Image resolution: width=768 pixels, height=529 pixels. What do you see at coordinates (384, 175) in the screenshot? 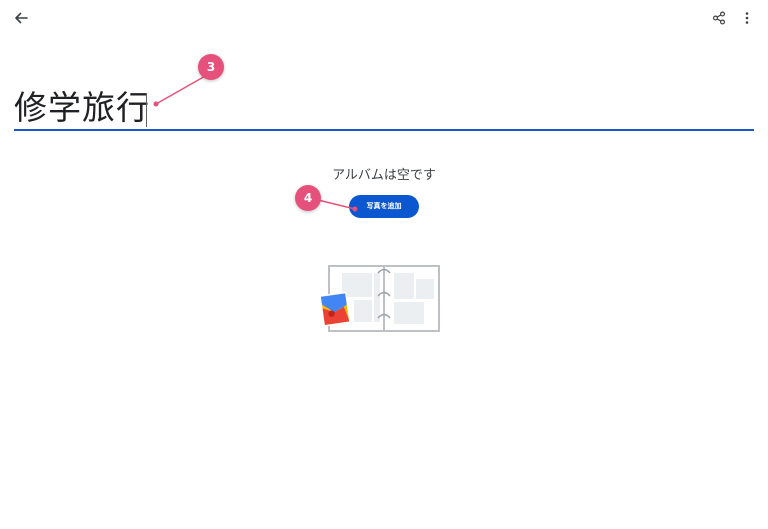
I see `empty-album-message: アルバムは空です` at bounding box center [384, 175].